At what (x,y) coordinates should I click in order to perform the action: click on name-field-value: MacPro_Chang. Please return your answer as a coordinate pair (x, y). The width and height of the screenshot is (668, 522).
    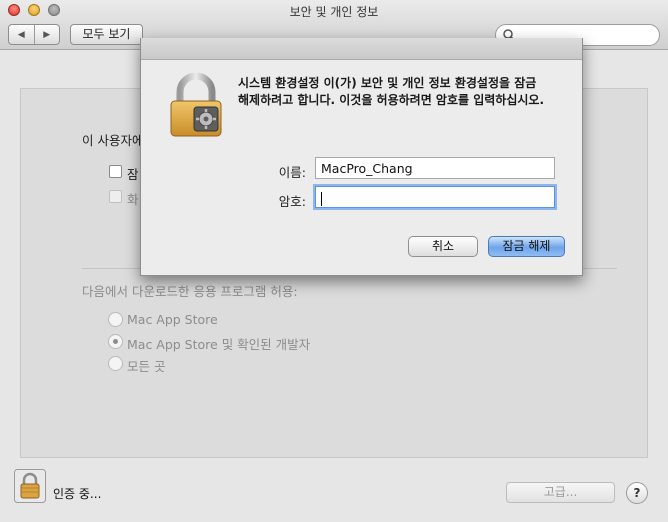
    Looking at the image, I should click on (367, 168).